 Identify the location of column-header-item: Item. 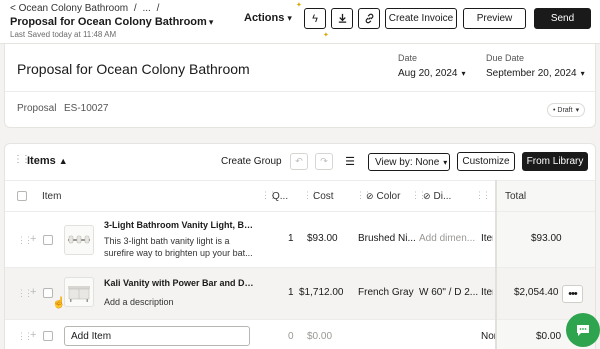
(51, 196).